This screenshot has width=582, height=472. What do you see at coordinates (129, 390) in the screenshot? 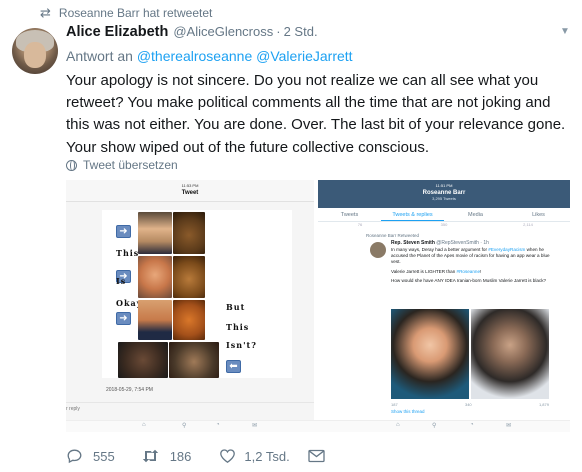
I see `embedded-date: 2018-05-29, 7:54 PM` at bounding box center [129, 390].